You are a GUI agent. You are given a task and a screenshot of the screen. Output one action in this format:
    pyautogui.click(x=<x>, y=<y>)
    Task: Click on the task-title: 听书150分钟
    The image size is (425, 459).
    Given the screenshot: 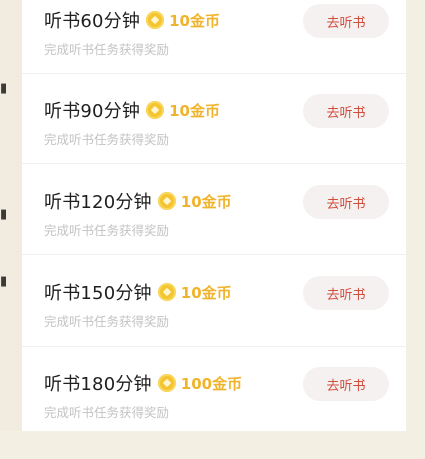 What is the action you would take?
    pyautogui.click(x=98, y=293)
    